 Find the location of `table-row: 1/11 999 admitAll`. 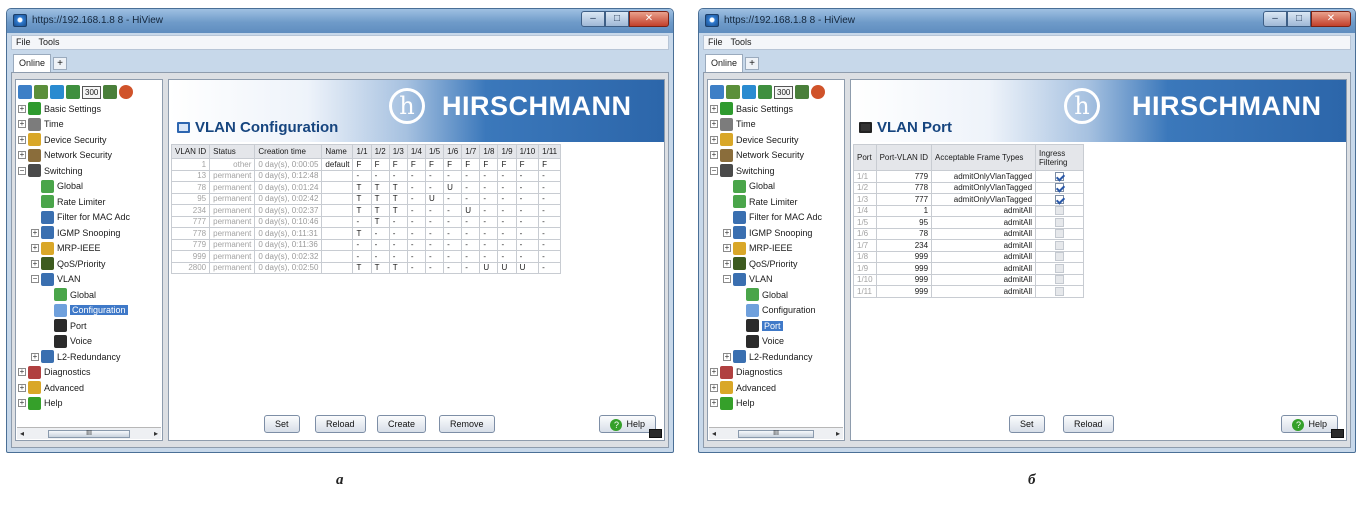

table-row: 1/11 999 admitAll is located at coordinates (969, 291).